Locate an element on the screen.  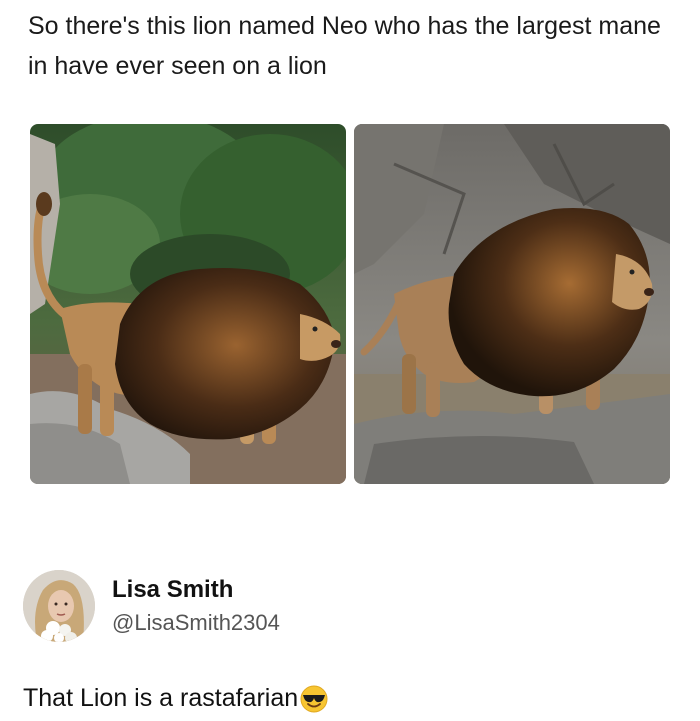
avatar is located at coordinates (59, 606).